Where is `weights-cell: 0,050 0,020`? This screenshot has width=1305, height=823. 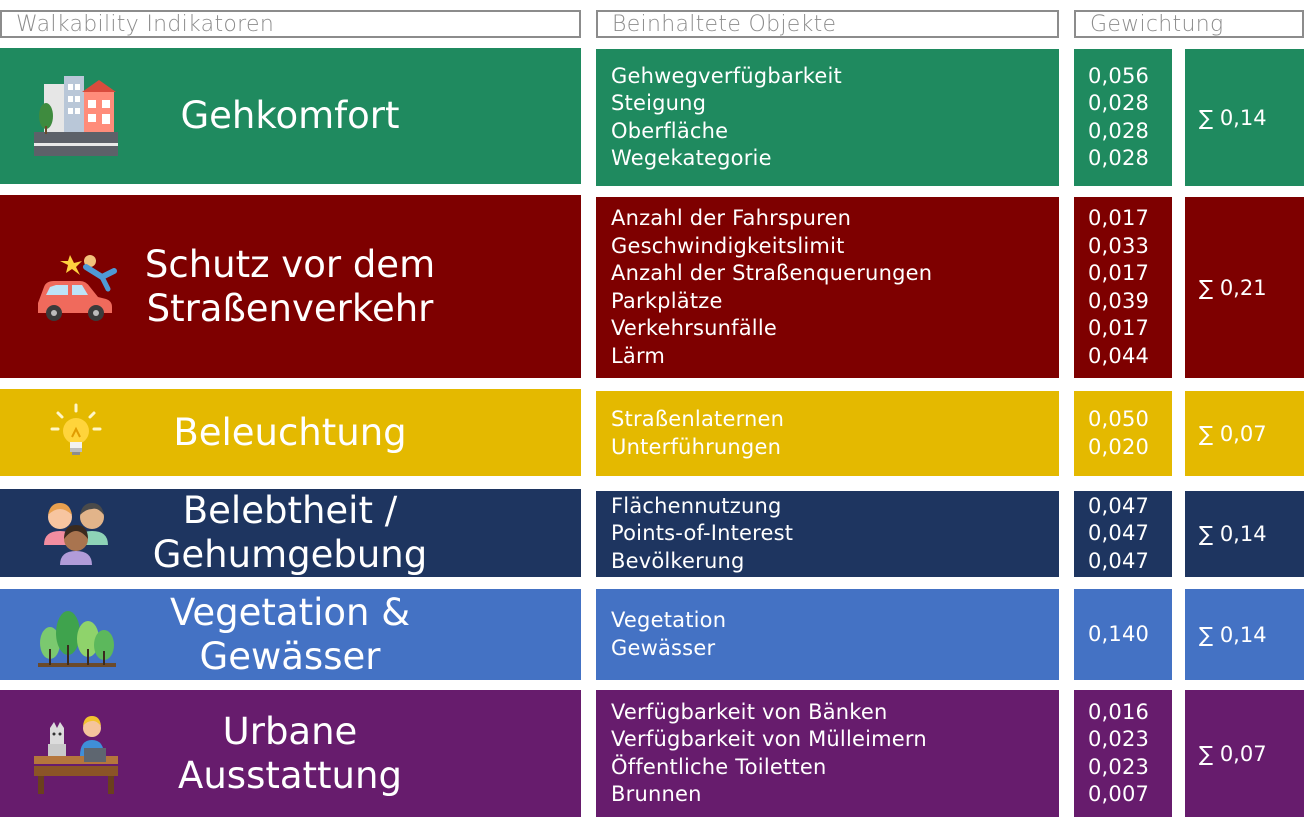
weights-cell: 0,050 0,020 is located at coordinates (1123, 433).